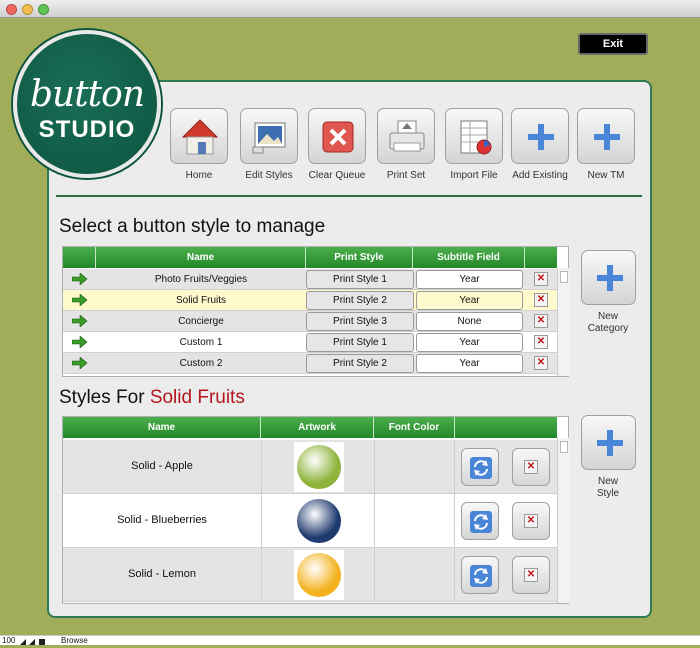 This screenshot has height=648, width=700. I want to click on home-button, so click(199, 136).